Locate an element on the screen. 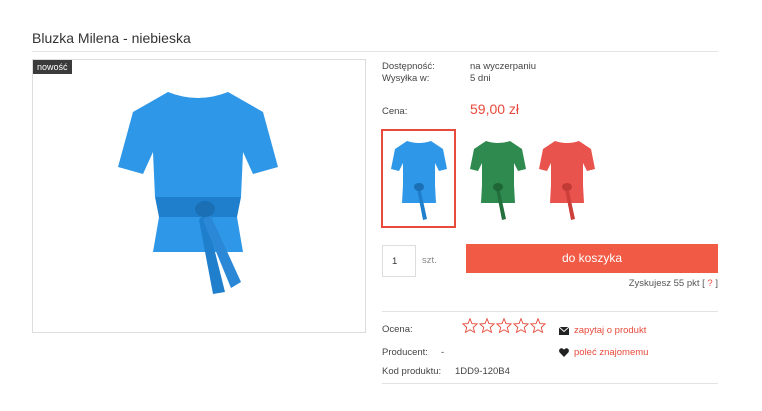  ask-about-product-label: zapytaj o produkt is located at coordinates (610, 330).